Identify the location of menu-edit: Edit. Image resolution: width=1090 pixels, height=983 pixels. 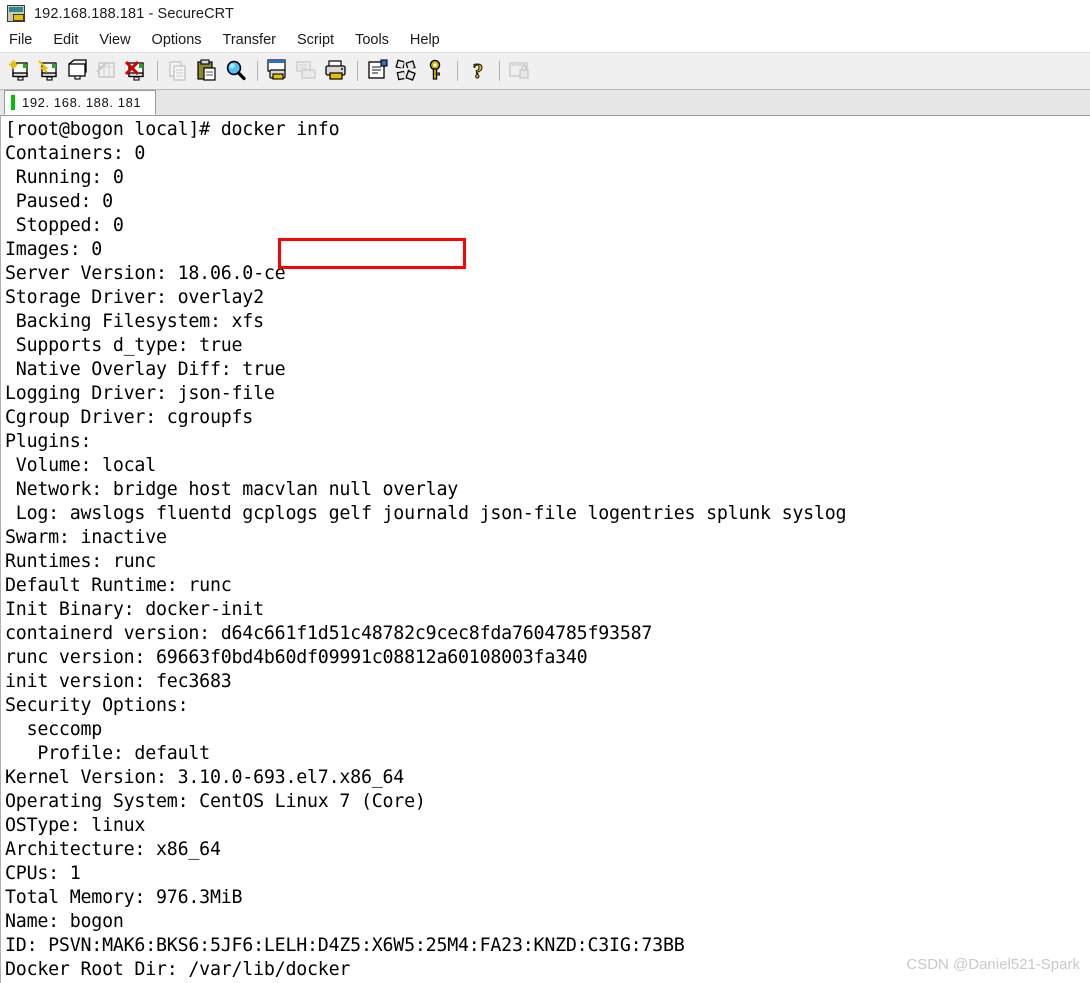
(71, 40).